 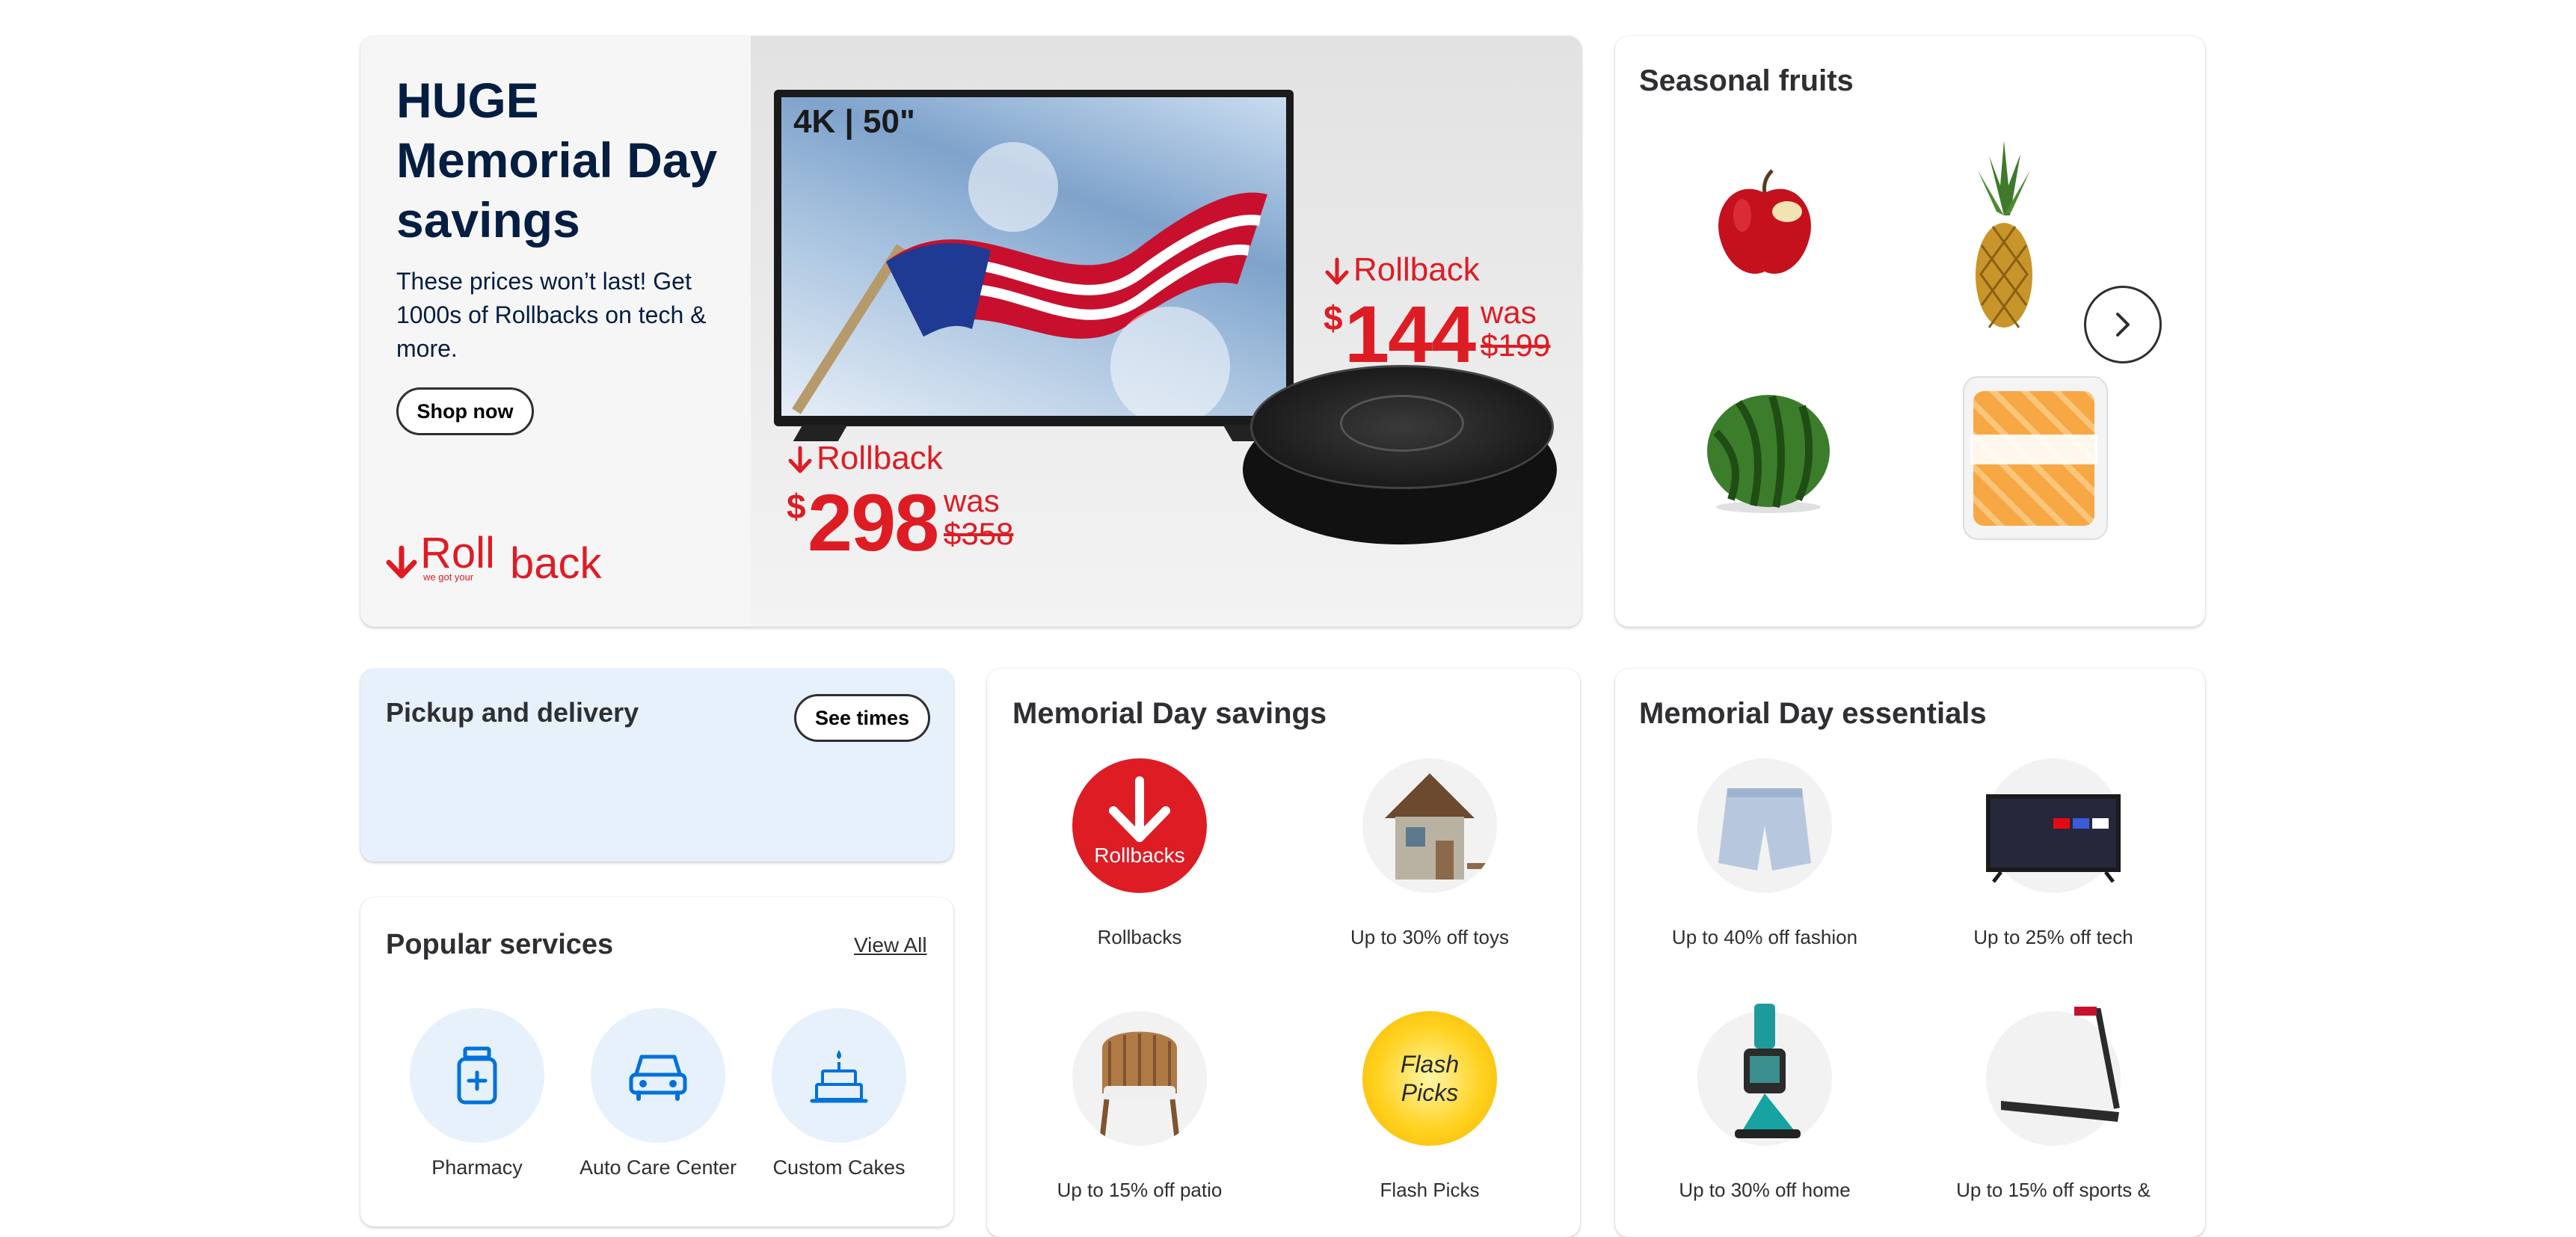 What do you see at coordinates (656, 765) in the screenshot?
I see `pickup-delivery-card: Pickup and delivery See times` at bounding box center [656, 765].